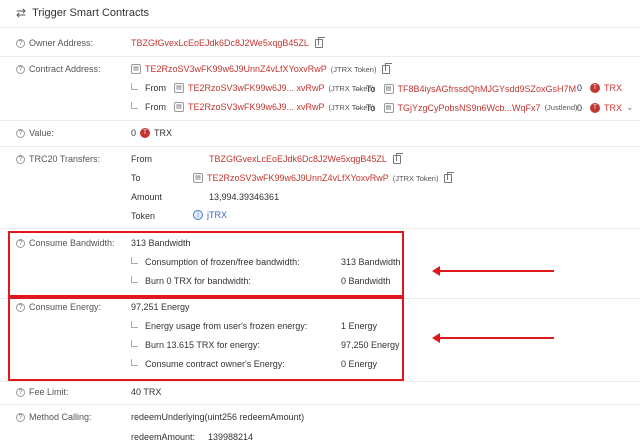 The height and width of the screenshot is (447, 640). What do you see at coordinates (163, 437) in the screenshot?
I see `method-param-label: redeemAmount:` at bounding box center [163, 437].